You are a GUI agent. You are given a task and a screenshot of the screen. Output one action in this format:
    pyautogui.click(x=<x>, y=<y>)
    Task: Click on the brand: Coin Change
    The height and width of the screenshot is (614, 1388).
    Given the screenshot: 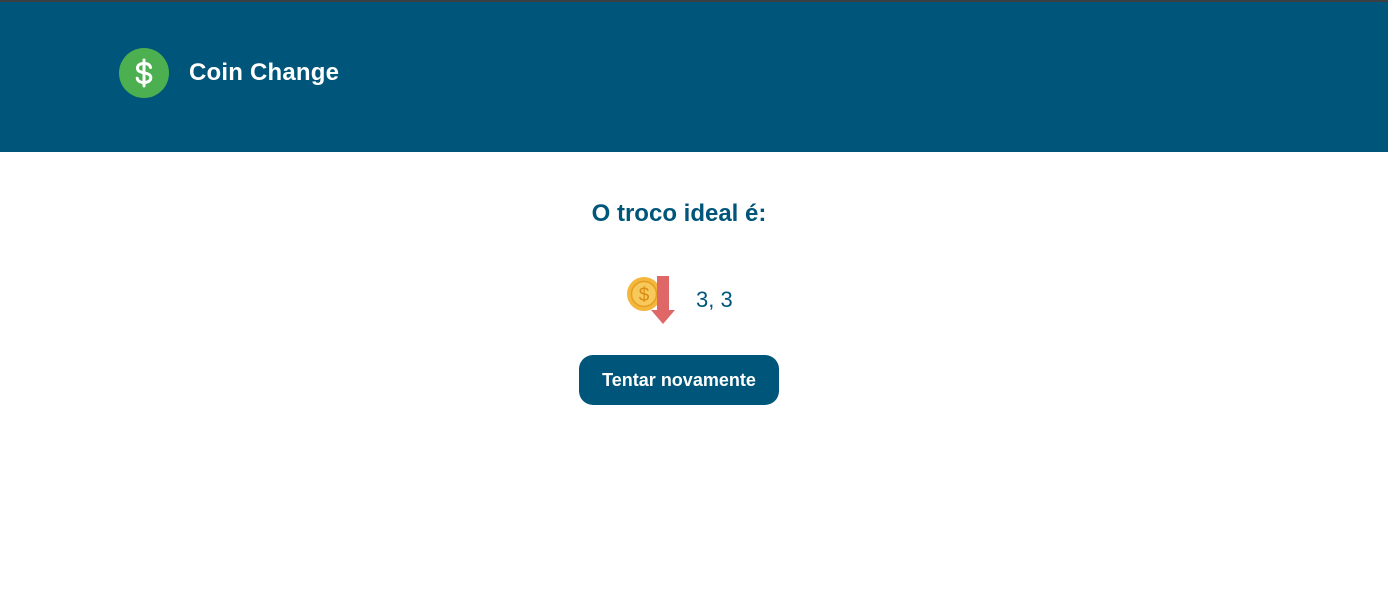 What is the action you would take?
    pyautogui.click(x=229, y=73)
    